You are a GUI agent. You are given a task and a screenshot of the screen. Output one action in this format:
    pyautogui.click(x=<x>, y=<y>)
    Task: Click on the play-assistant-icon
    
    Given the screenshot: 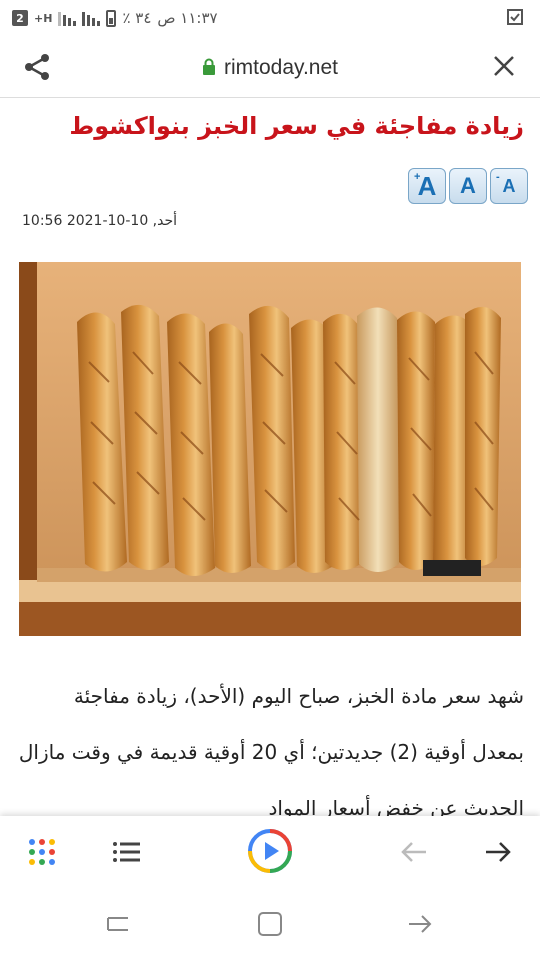 What is the action you would take?
    pyautogui.click(x=270, y=853)
    